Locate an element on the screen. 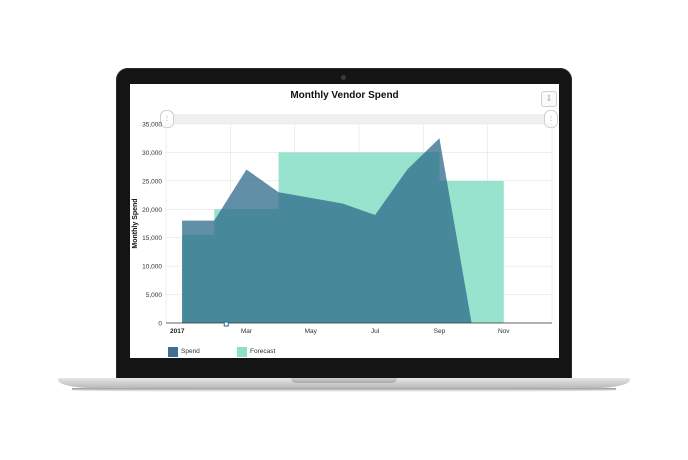 Image resolution: width=688 pixels, height=460 pixels. y-tick-label: 5,000 is located at coordinates (154, 295).